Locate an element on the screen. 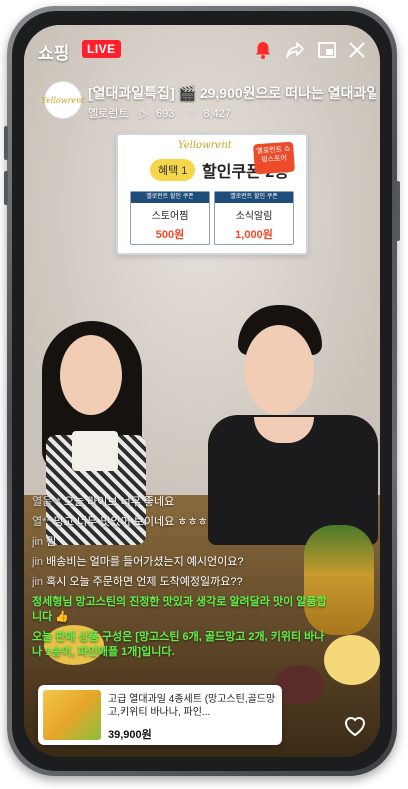  coupon-item-price: 500원 is located at coordinates (170, 235).